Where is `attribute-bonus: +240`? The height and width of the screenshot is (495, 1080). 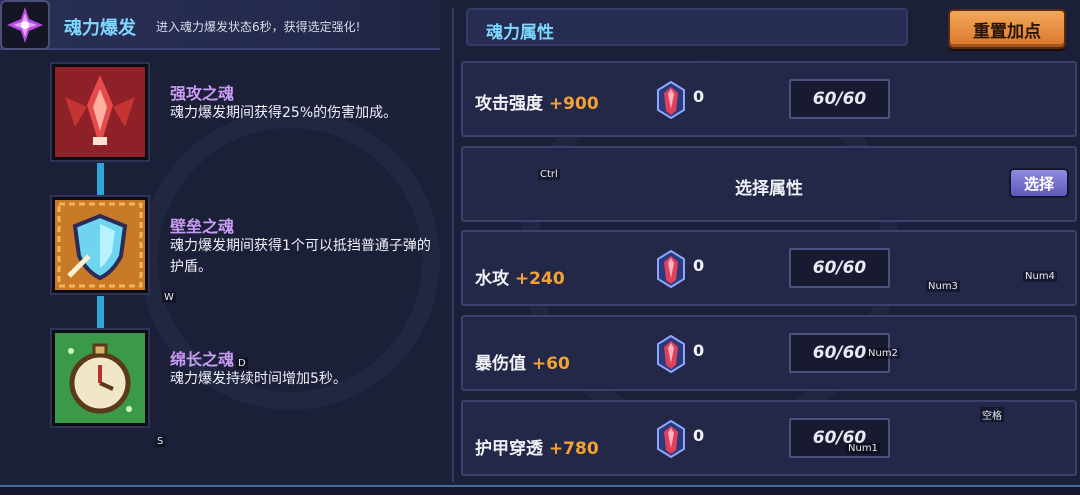 attribute-bonus: +240 is located at coordinates (539, 279).